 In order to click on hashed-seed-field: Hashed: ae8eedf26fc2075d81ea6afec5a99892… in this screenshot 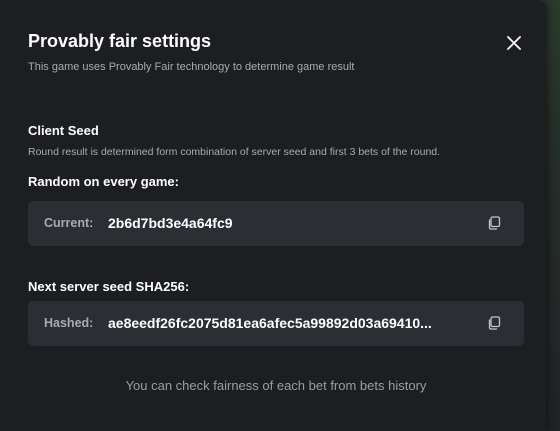, I will do `click(276, 323)`.